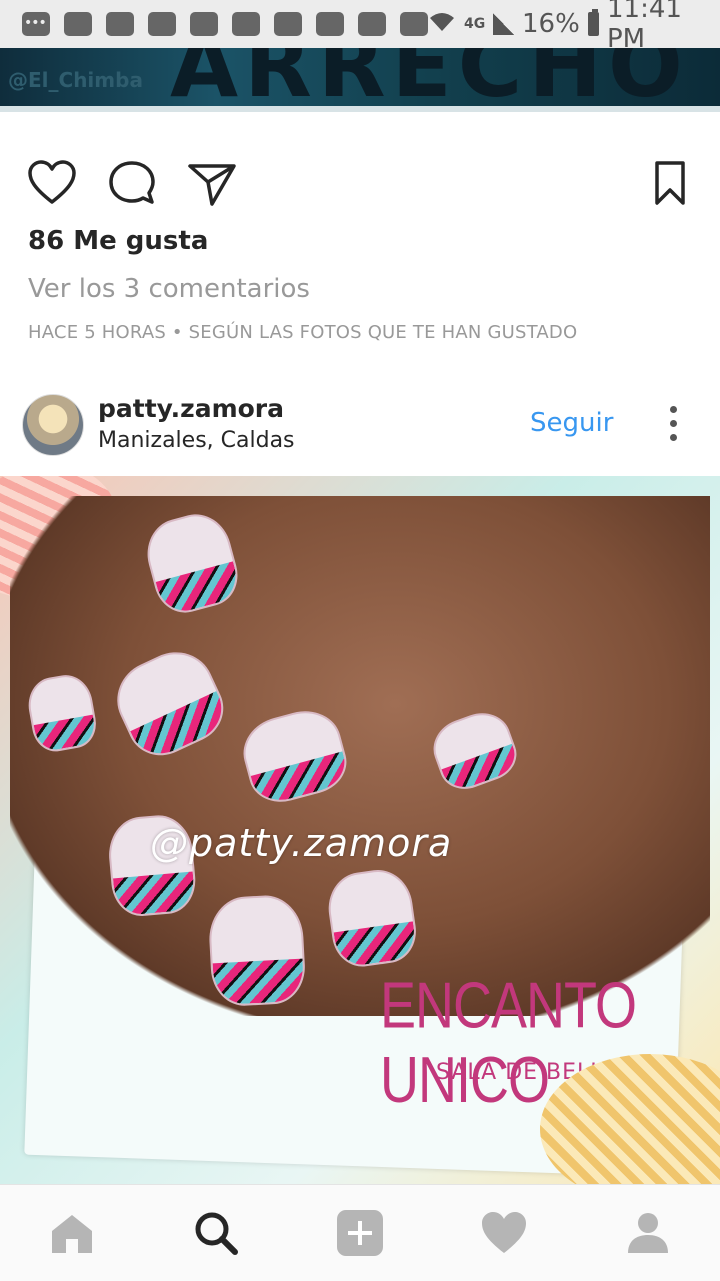 This screenshot has width=720, height=1281. I want to click on instagram-icon, so click(414, 24).